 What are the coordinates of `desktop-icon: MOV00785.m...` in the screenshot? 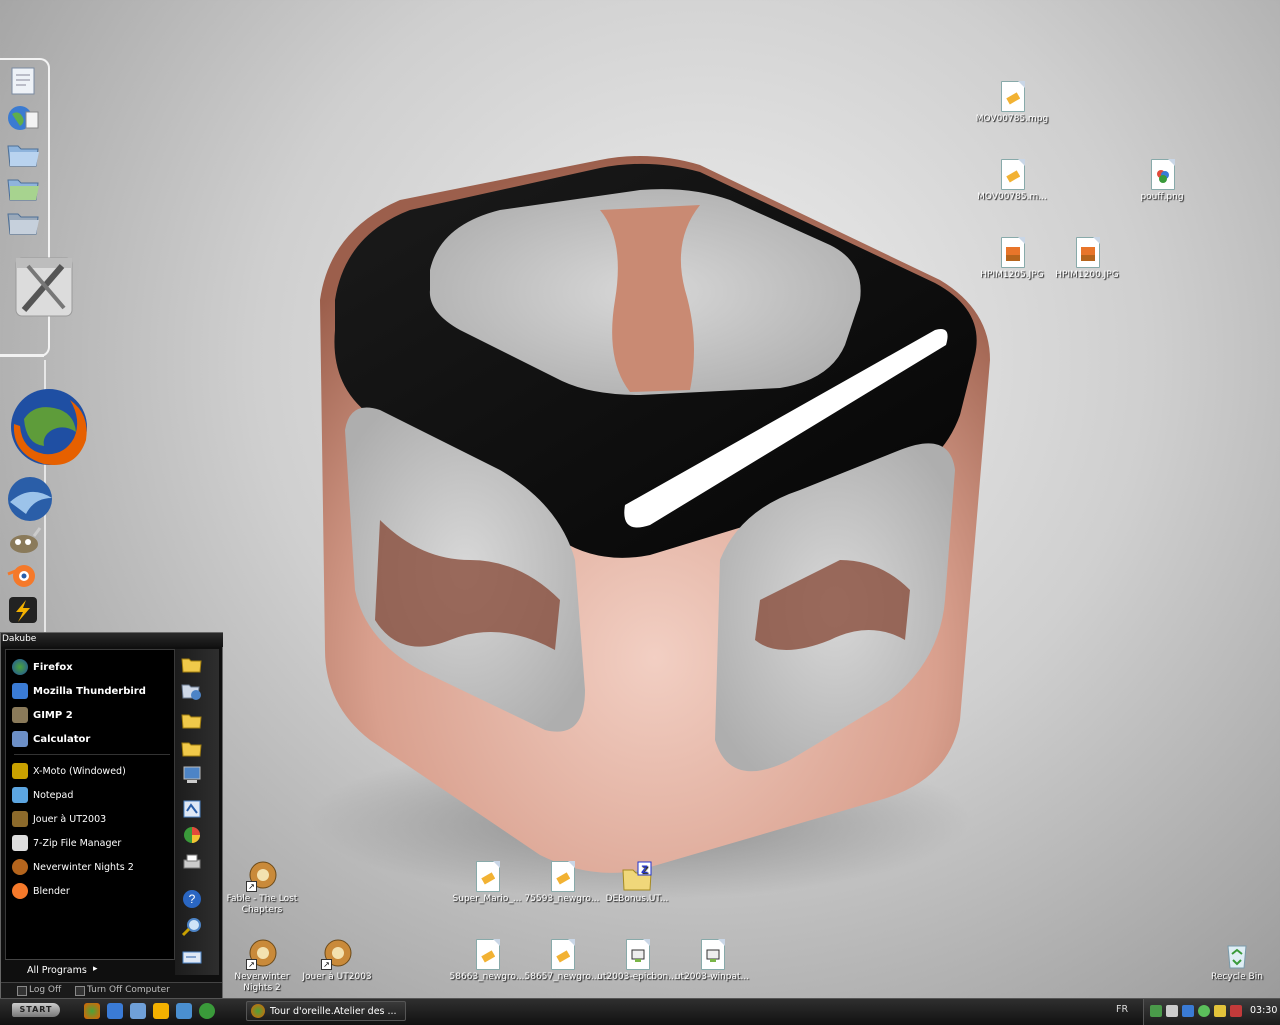 It's located at (1012, 180).